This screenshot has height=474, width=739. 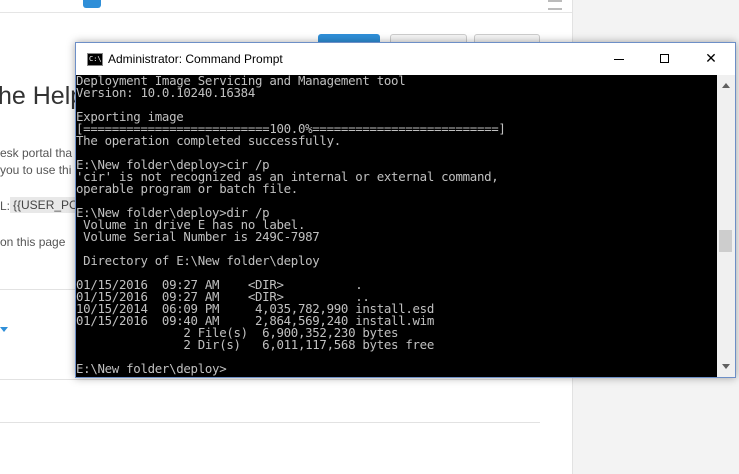 What do you see at coordinates (555, 5) in the screenshot?
I see `hamburger-menu-icon` at bounding box center [555, 5].